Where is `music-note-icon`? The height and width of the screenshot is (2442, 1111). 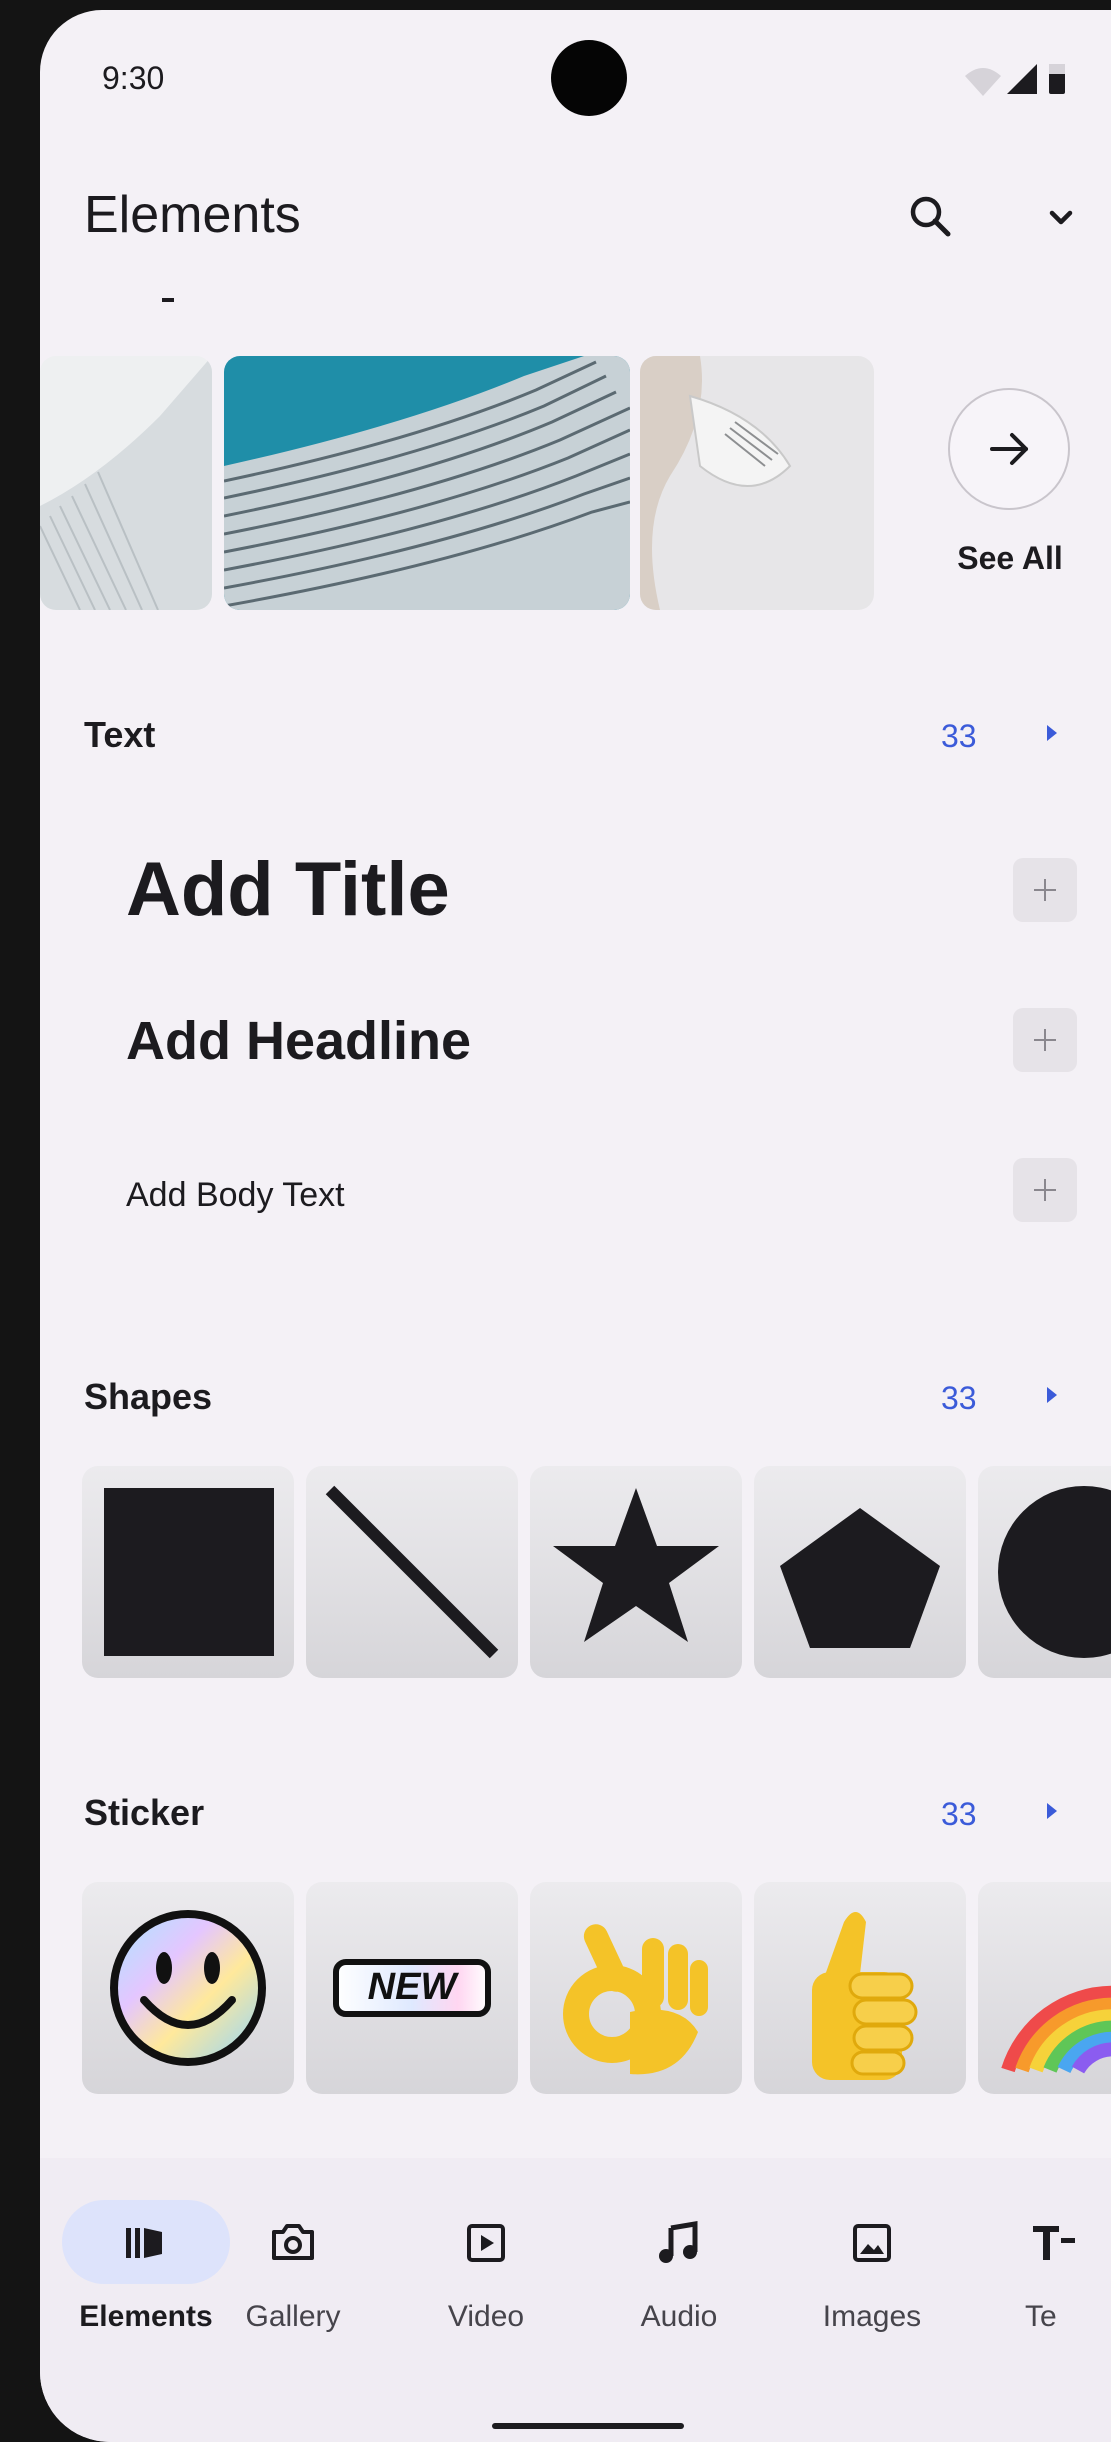 music-note-icon is located at coordinates (678, 2242).